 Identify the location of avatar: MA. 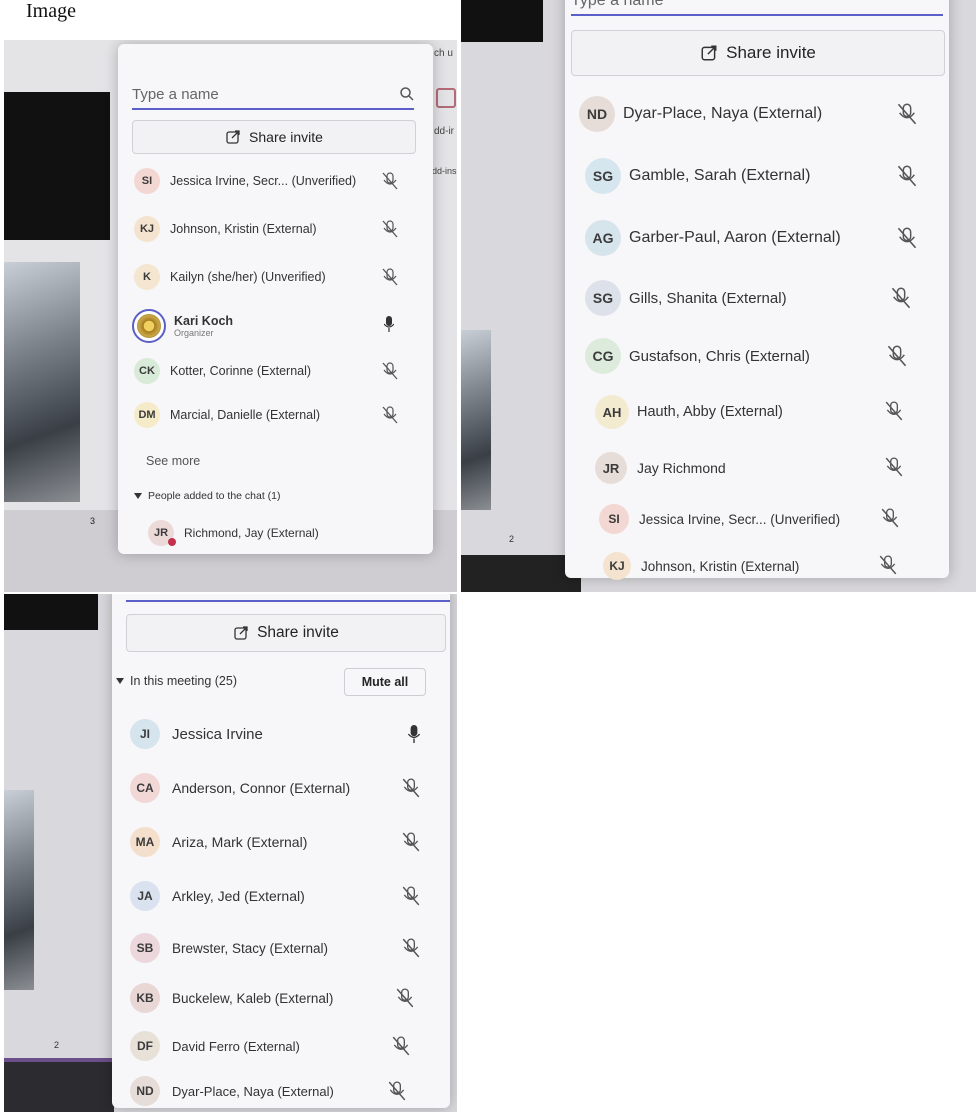
(145, 842).